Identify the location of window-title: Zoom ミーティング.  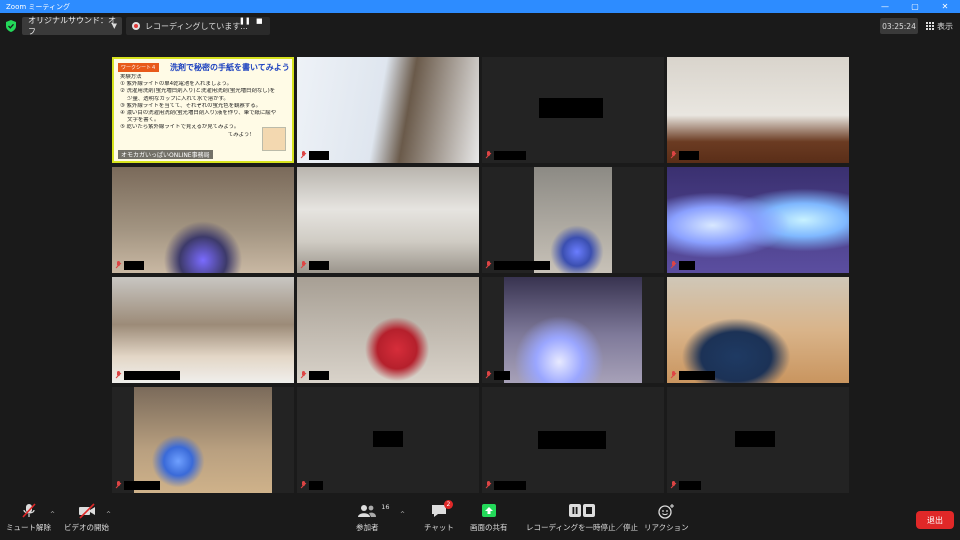
(38, 6).